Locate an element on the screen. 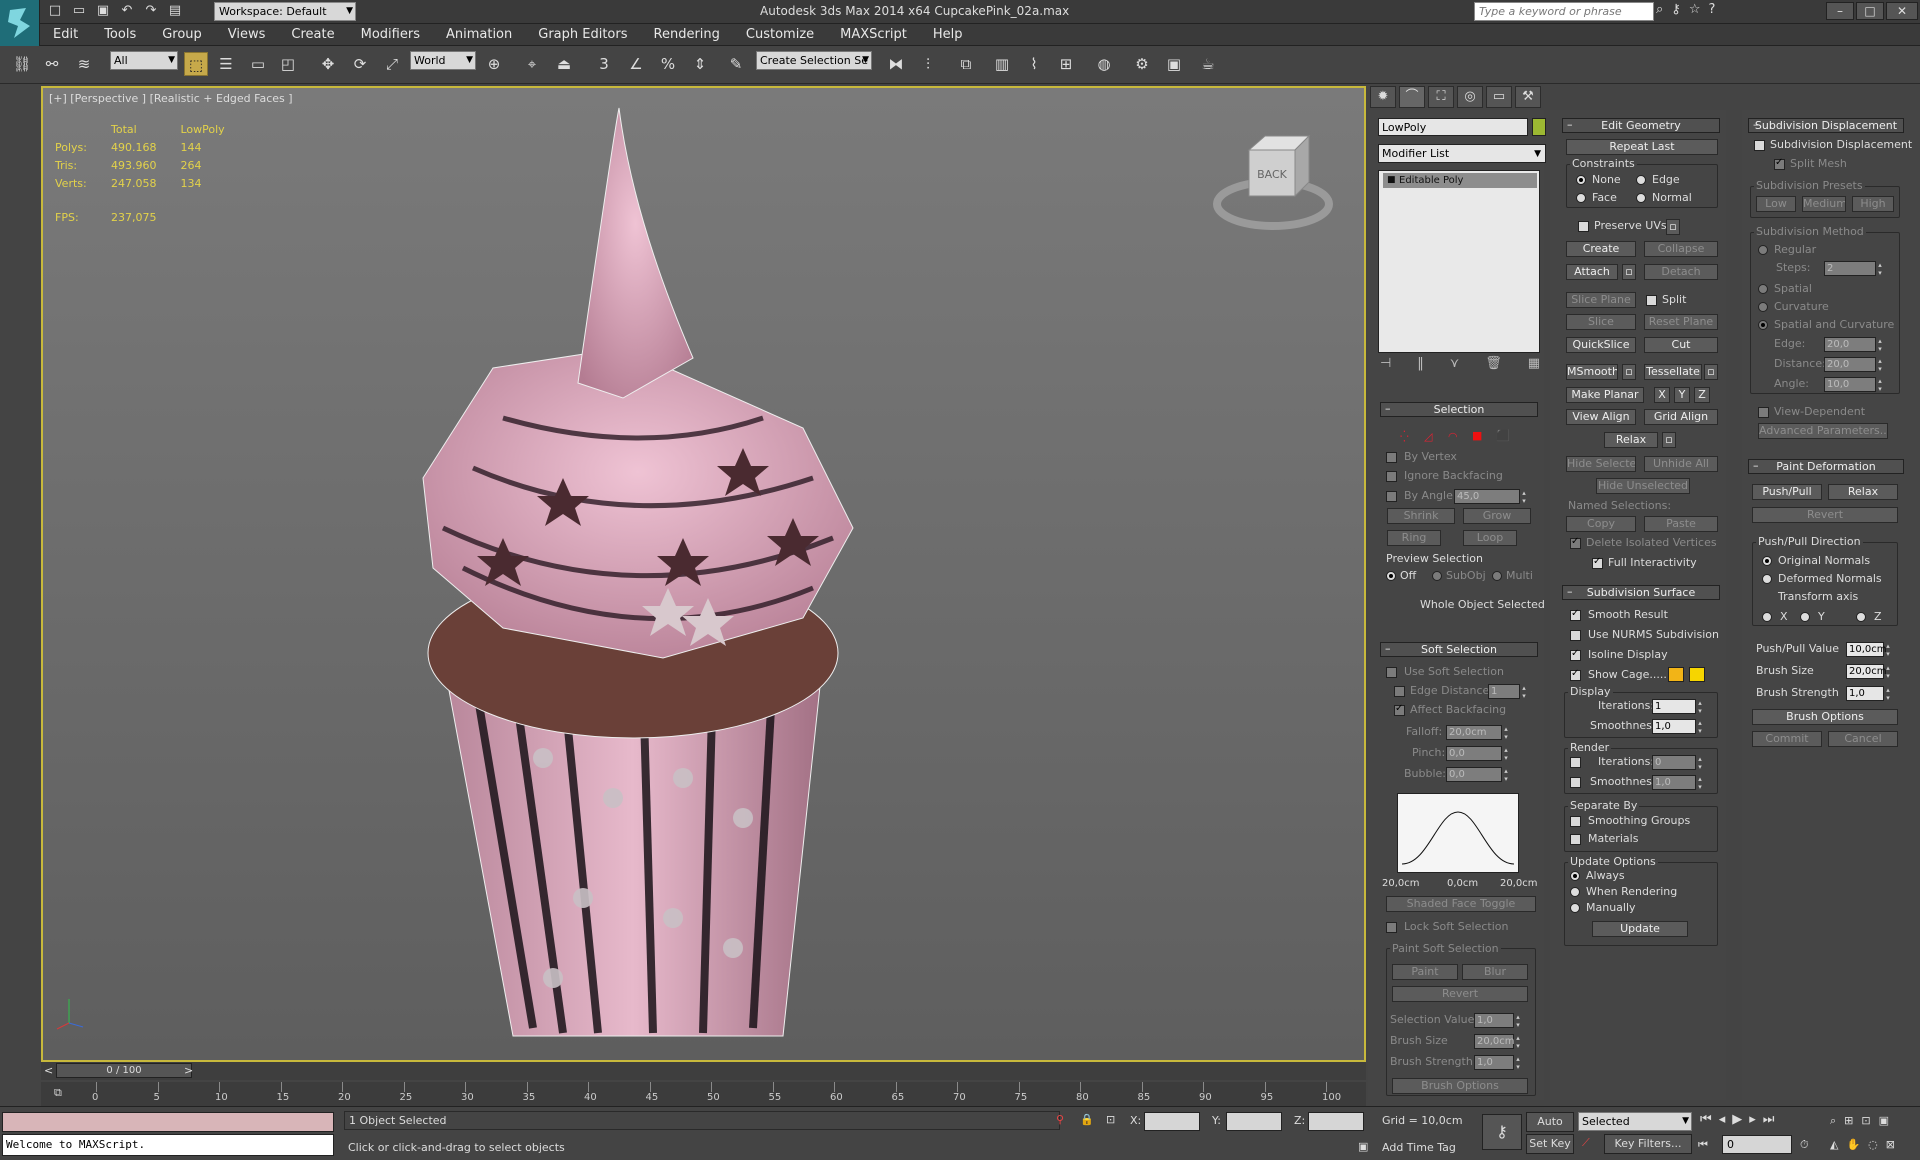  grid-align-button: Grid Align is located at coordinates (1681, 417).